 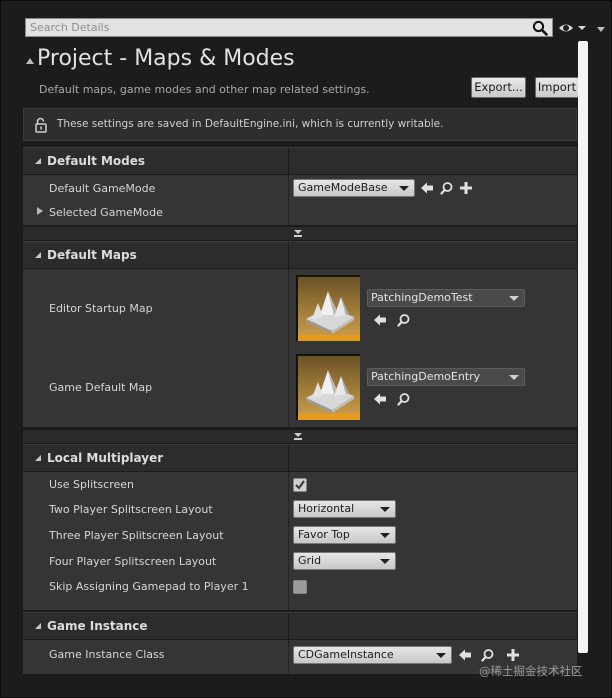 I want to click on use-splitscreen-checkbox, so click(x=300, y=485).